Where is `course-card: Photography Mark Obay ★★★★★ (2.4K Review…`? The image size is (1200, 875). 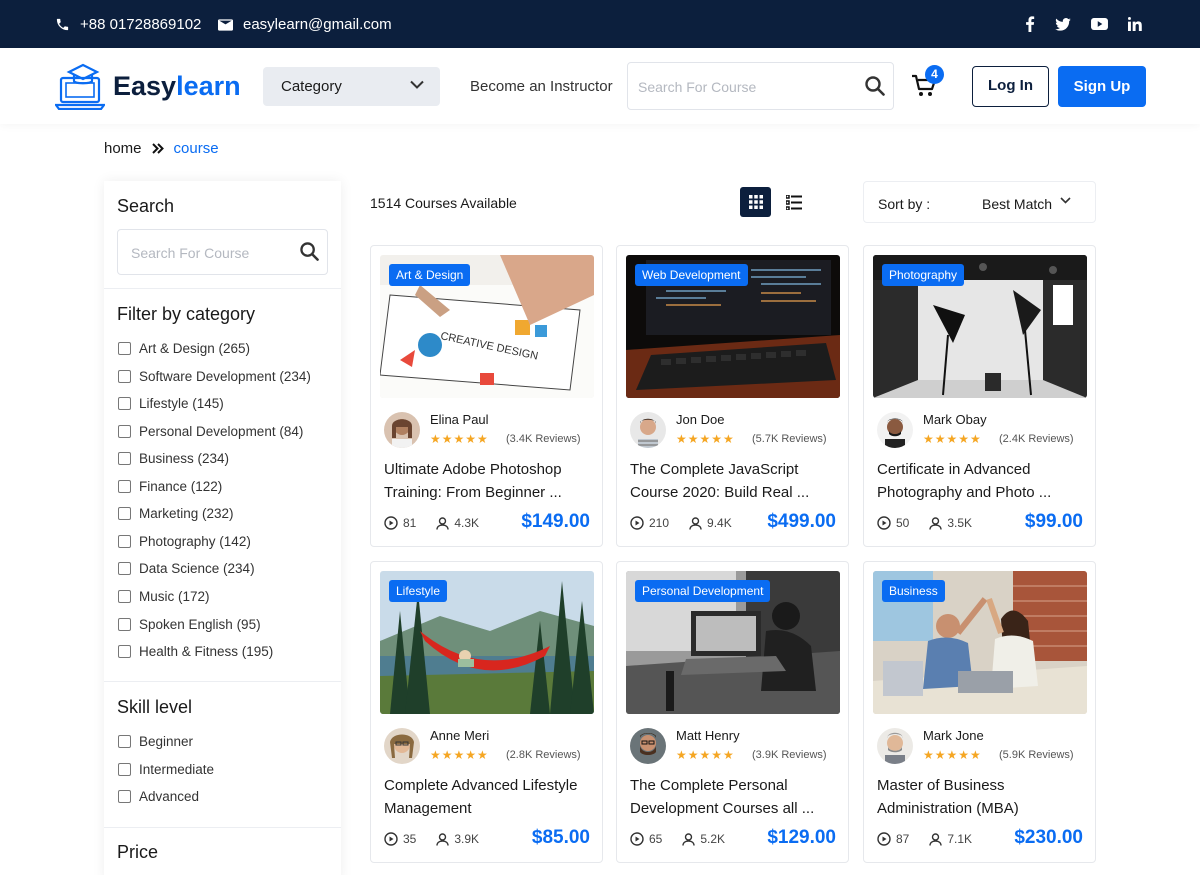
course-card: Photography Mark Obay ★★★★★ (2.4K Review… is located at coordinates (979, 396).